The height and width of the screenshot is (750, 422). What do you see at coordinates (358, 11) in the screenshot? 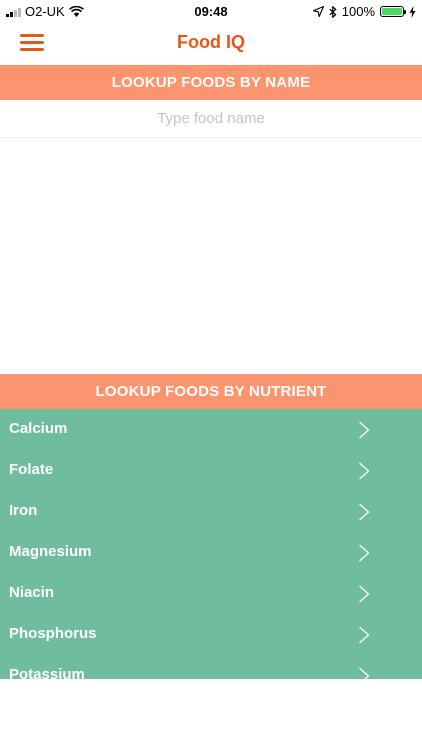
I see `battery-percent: 100%` at bounding box center [358, 11].